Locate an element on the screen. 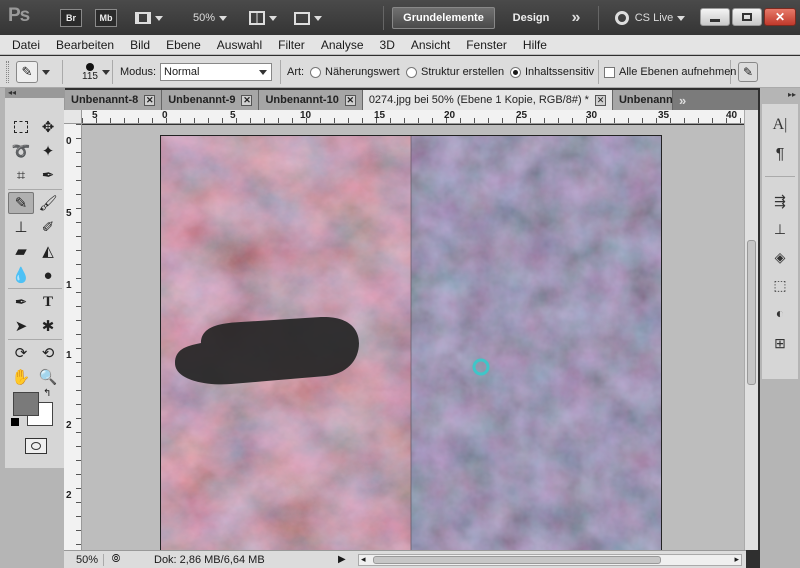  layers-icon: ◈ is located at coordinates (780, 257).